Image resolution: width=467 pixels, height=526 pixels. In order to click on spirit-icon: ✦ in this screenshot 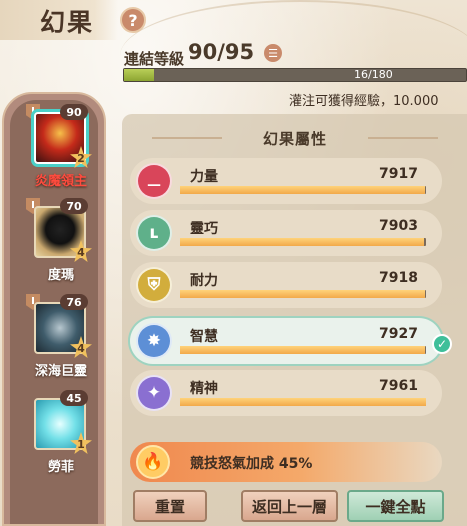, I will do `click(154, 393)`.